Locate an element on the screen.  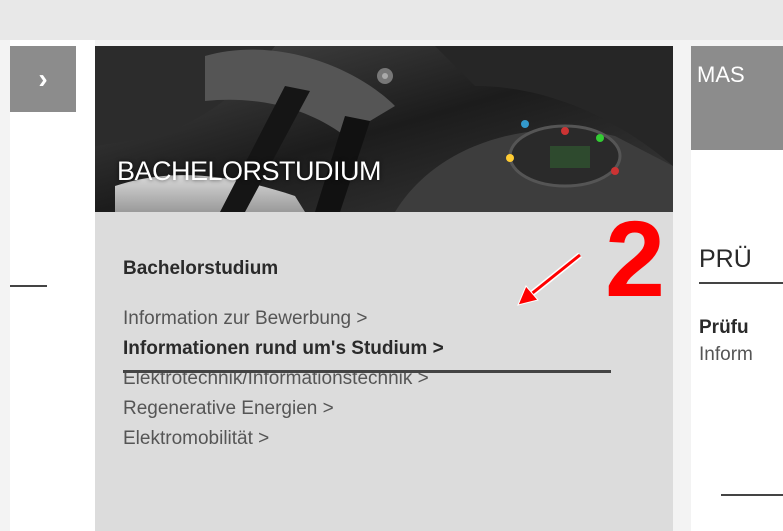
link-regenerative-energien: Regenerative Energien > is located at coordinates (283, 409).